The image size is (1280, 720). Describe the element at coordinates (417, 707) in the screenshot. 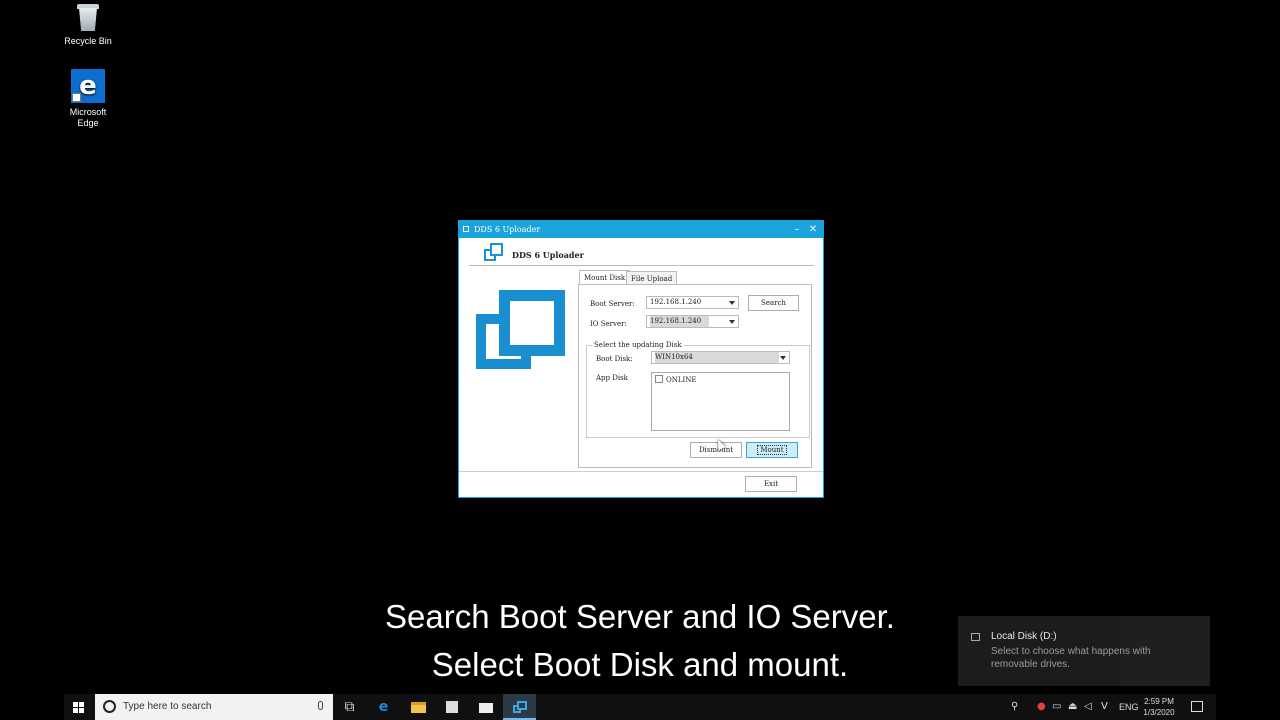

I see `file-explorer-icon` at that location.